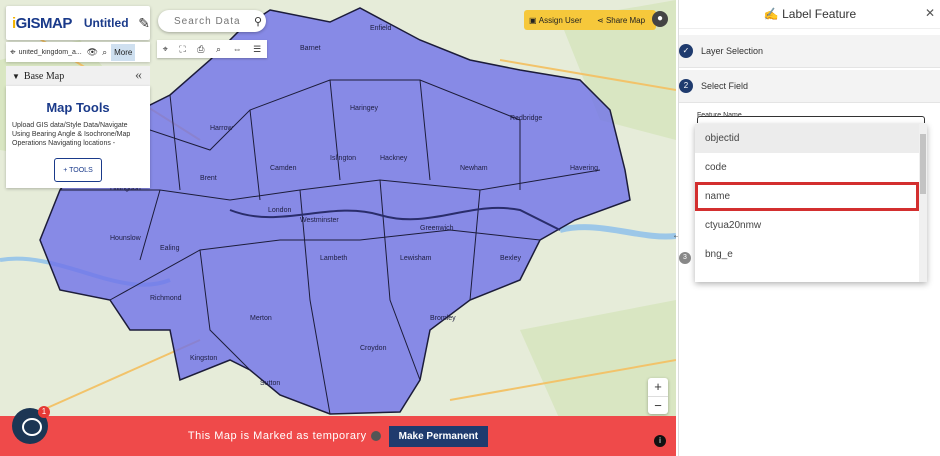  Describe the element at coordinates (222, 128) in the screenshot. I see `map-place-label: Harrow` at that location.